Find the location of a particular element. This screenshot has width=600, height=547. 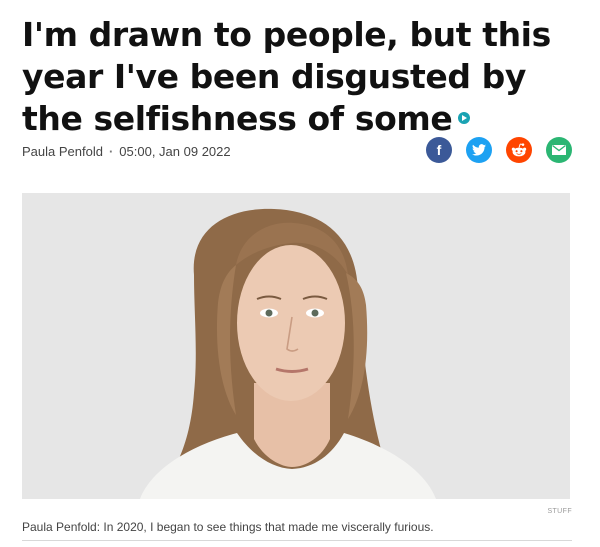

facebook-icon: f is located at coordinates (439, 150).